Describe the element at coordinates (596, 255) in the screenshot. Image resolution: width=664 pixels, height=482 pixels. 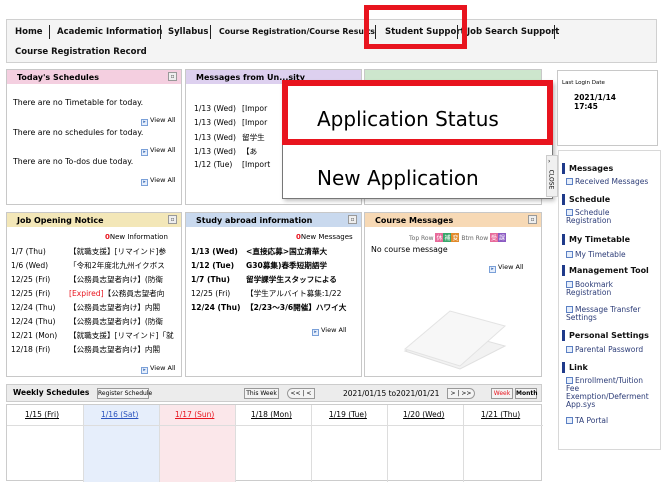
I see `link-my-timetable: My Timetable` at that location.